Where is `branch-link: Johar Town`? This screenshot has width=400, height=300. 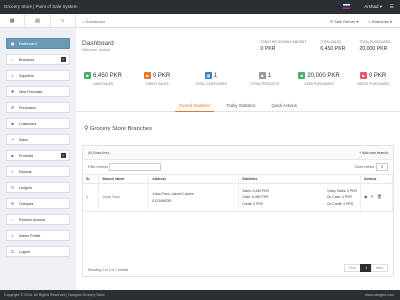 branch-link: Johar Town is located at coordinates (110, 197).